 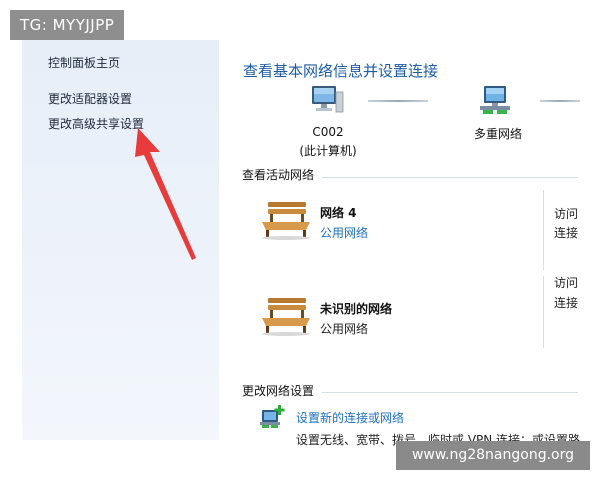 What do you see at coordinates (328, 151) in the screenshot?
I see `computer-sub-label: (此计算机)` at bounding box center [328, 151].